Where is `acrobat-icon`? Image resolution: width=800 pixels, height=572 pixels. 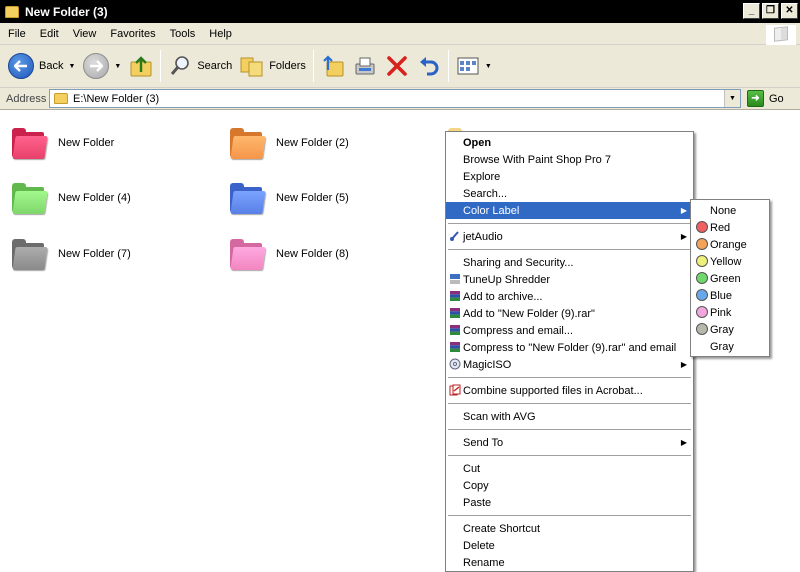
acrobat-icon is located at coordinates (455, 390).